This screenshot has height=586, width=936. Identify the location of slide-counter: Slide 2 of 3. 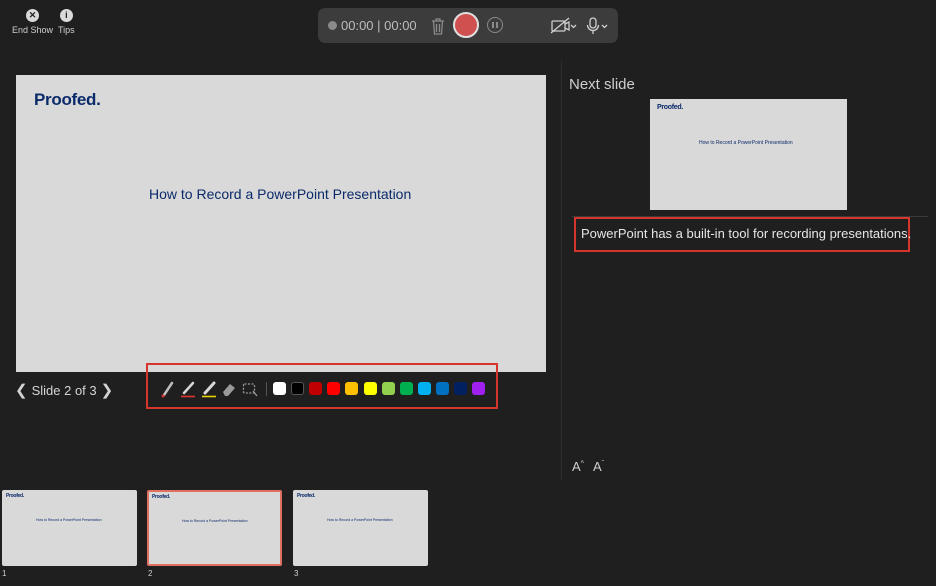
(64, 390).